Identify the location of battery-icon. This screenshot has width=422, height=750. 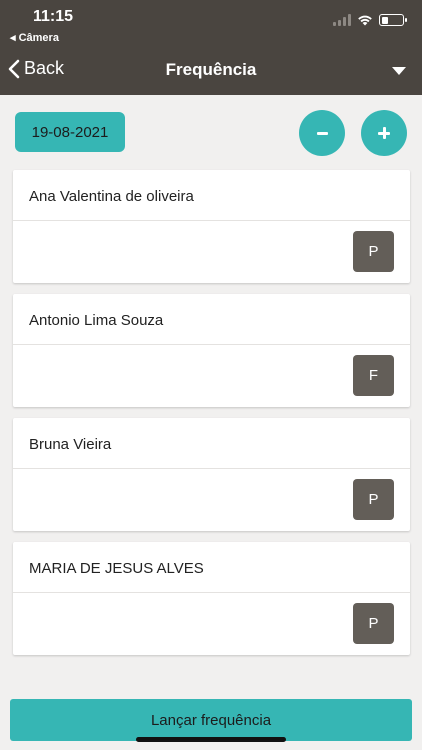
(393, 20).